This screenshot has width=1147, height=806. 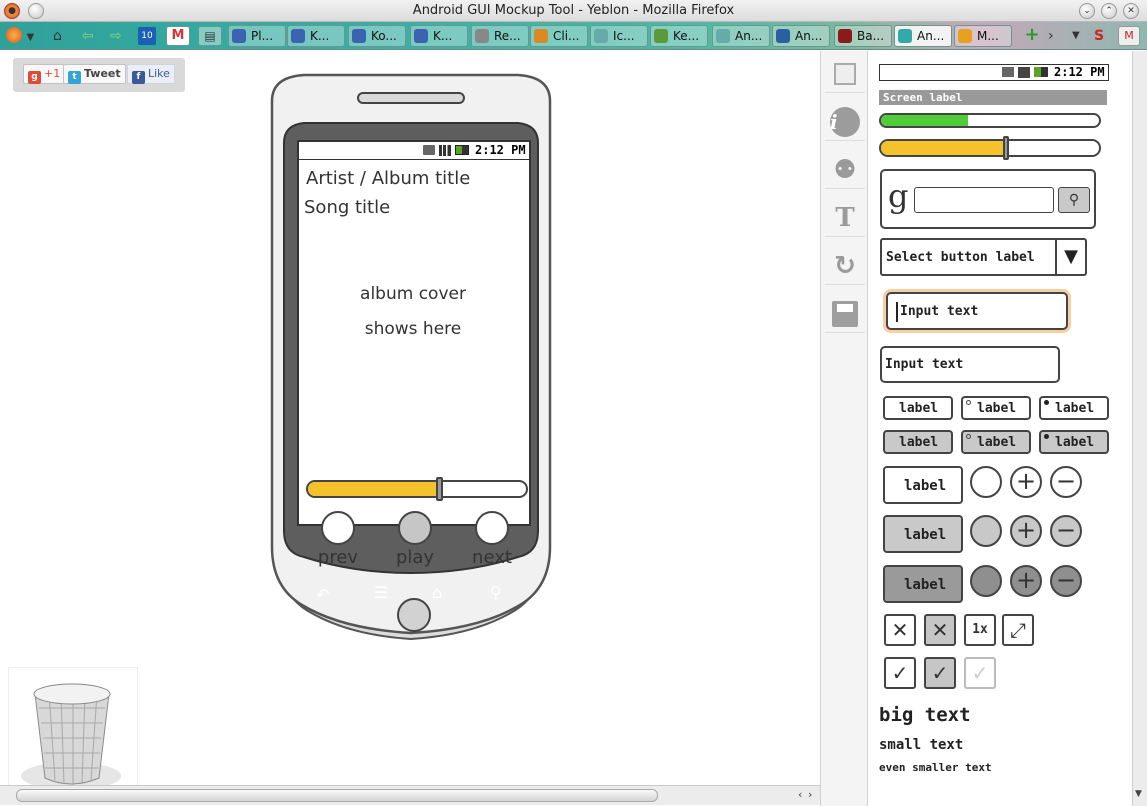 I want to click on plain-input-widget: Input text, so click(x=970, y=364).